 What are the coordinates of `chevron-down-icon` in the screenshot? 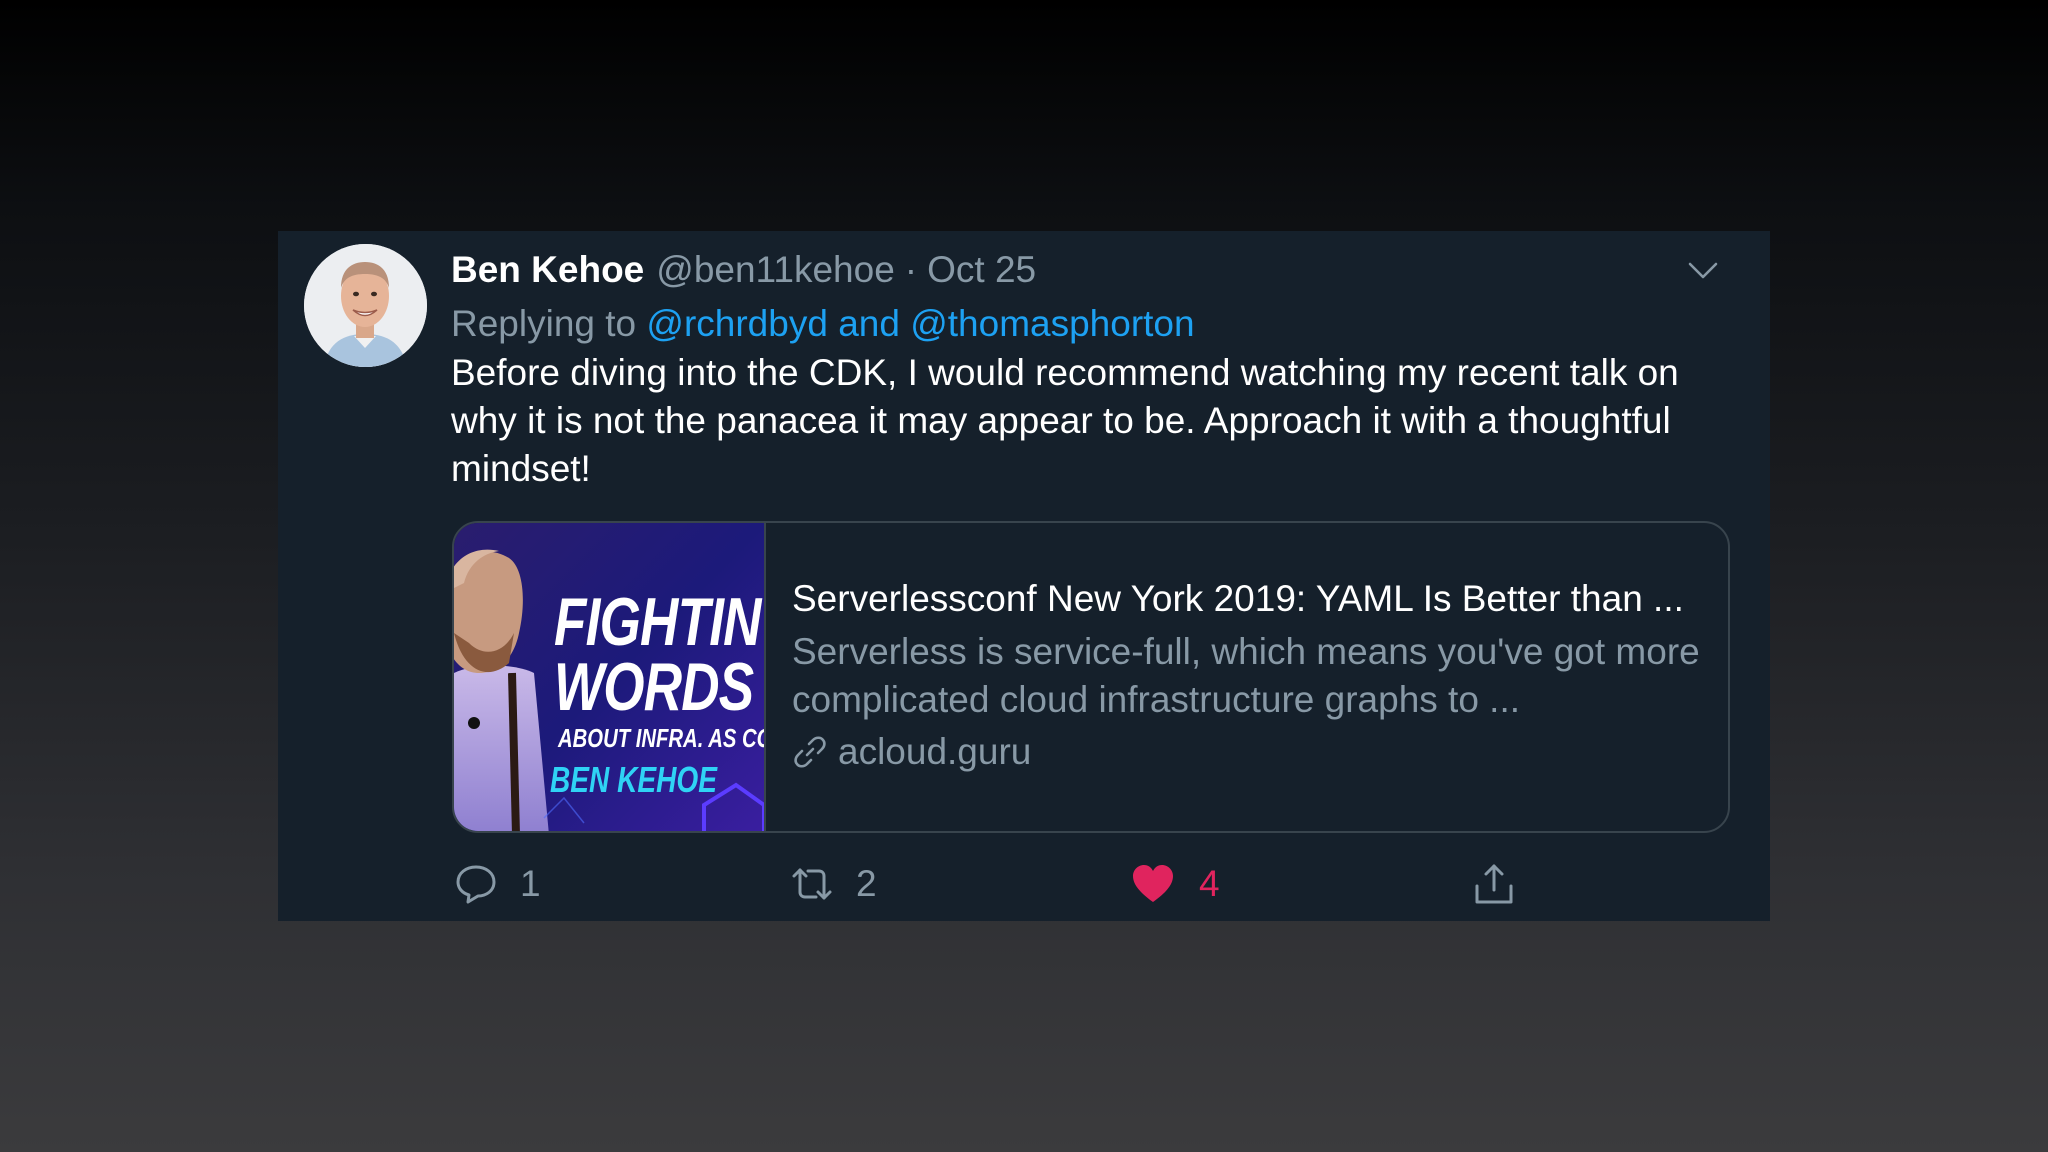 It's located at (1703, 270).